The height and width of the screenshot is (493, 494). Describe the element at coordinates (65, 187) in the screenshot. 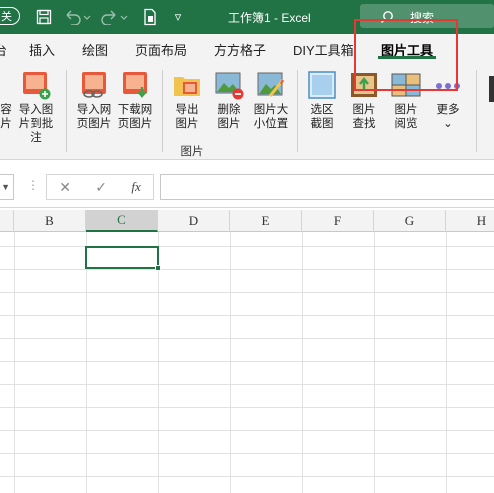

I see `cancel-icon: ✕` at that location.